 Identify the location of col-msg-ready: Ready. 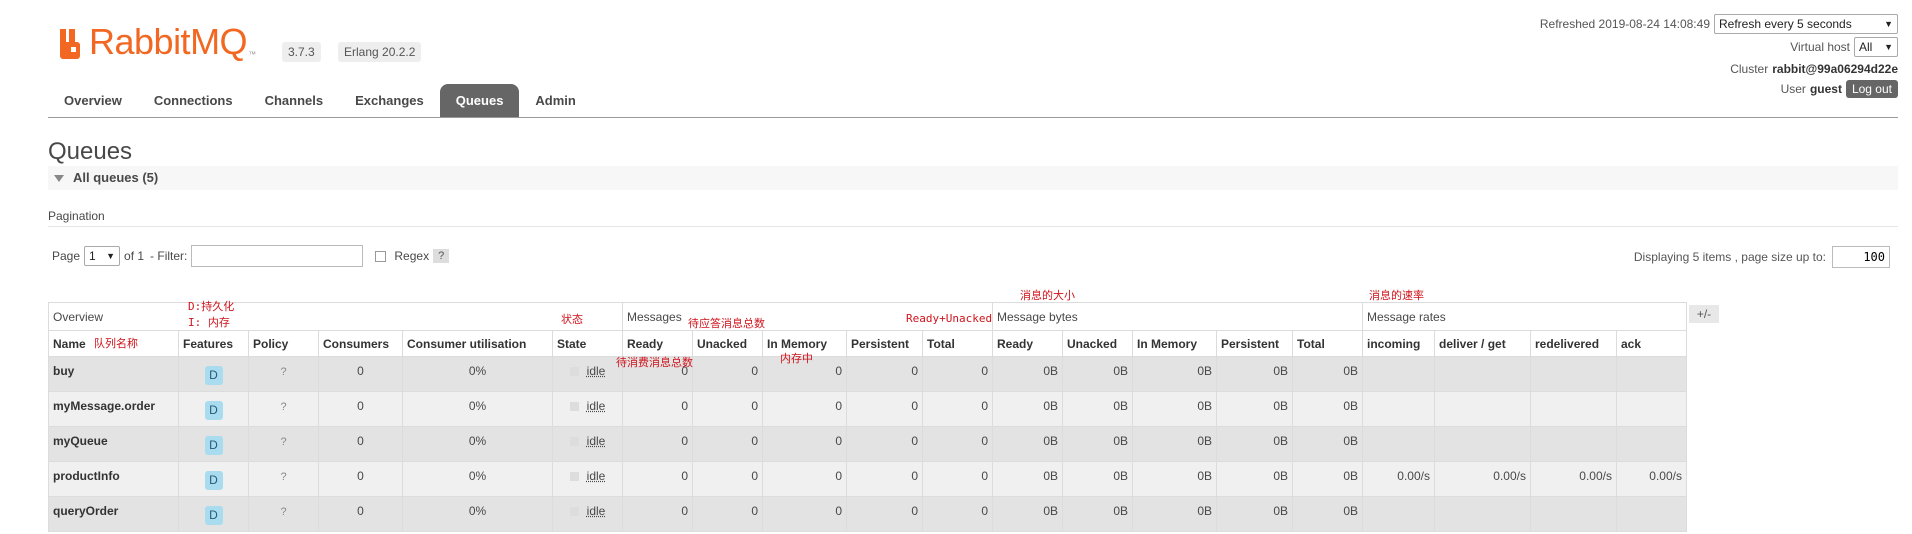
(657, 343).